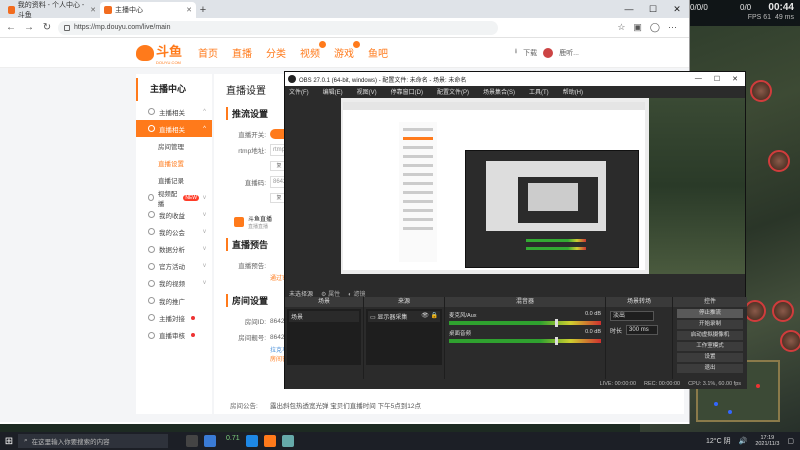  I want to click on clock: 17:19 2021/11/3, so click(767, 441).